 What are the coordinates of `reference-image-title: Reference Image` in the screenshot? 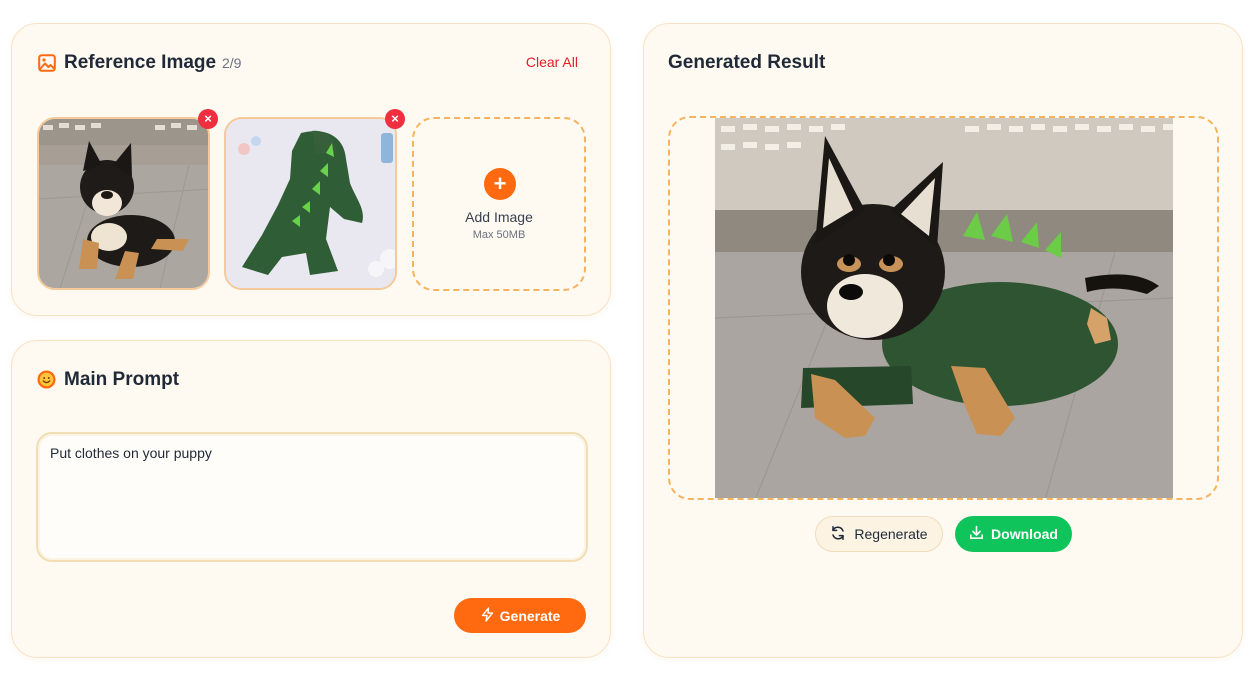 It's located at (140, 62).